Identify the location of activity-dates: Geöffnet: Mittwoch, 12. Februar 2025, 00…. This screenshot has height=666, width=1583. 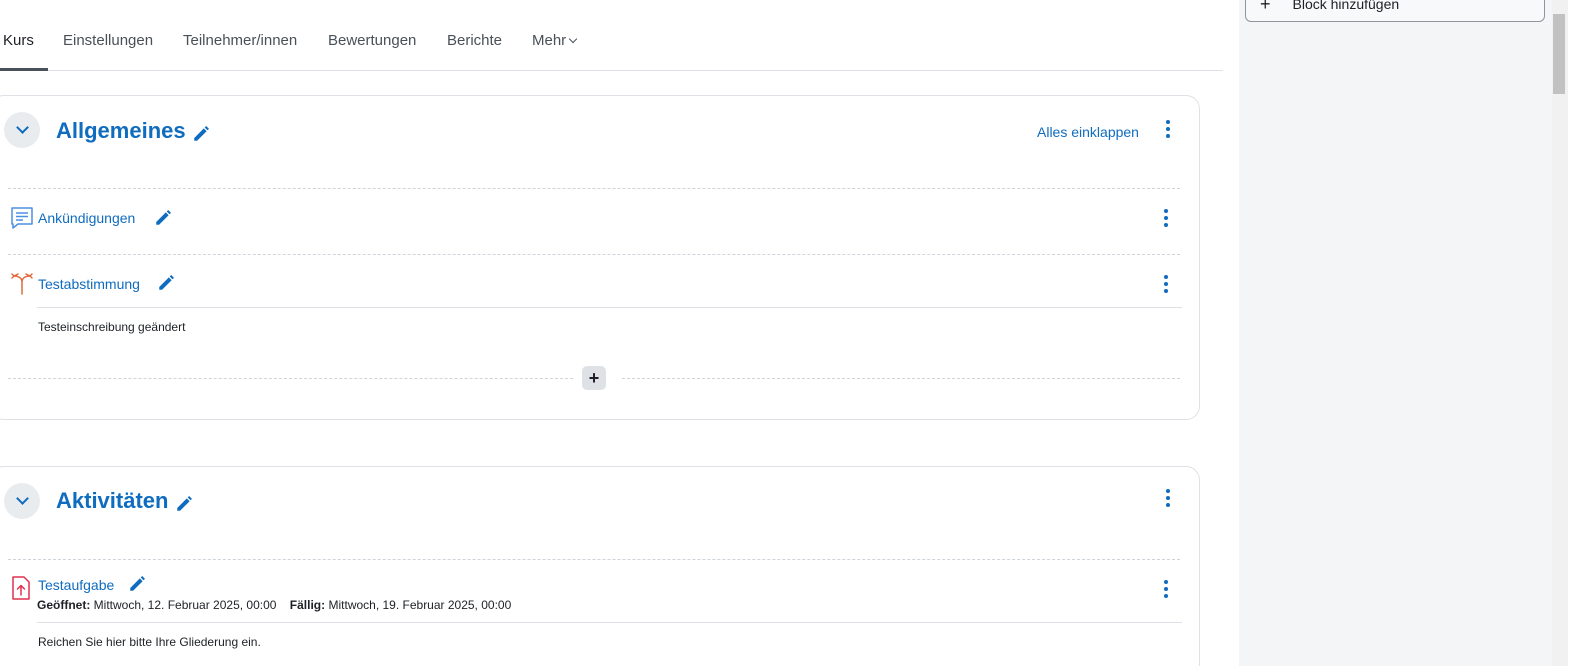
(274, 605).